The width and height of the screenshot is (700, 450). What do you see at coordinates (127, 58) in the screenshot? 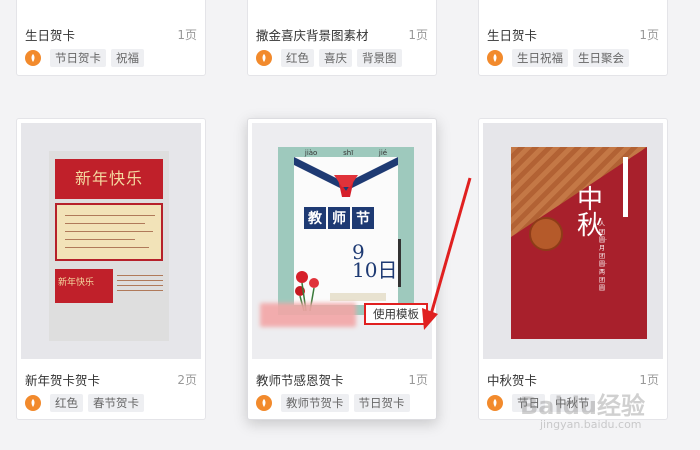
I see `tag: 祝福` at bounding box center [127, 58].